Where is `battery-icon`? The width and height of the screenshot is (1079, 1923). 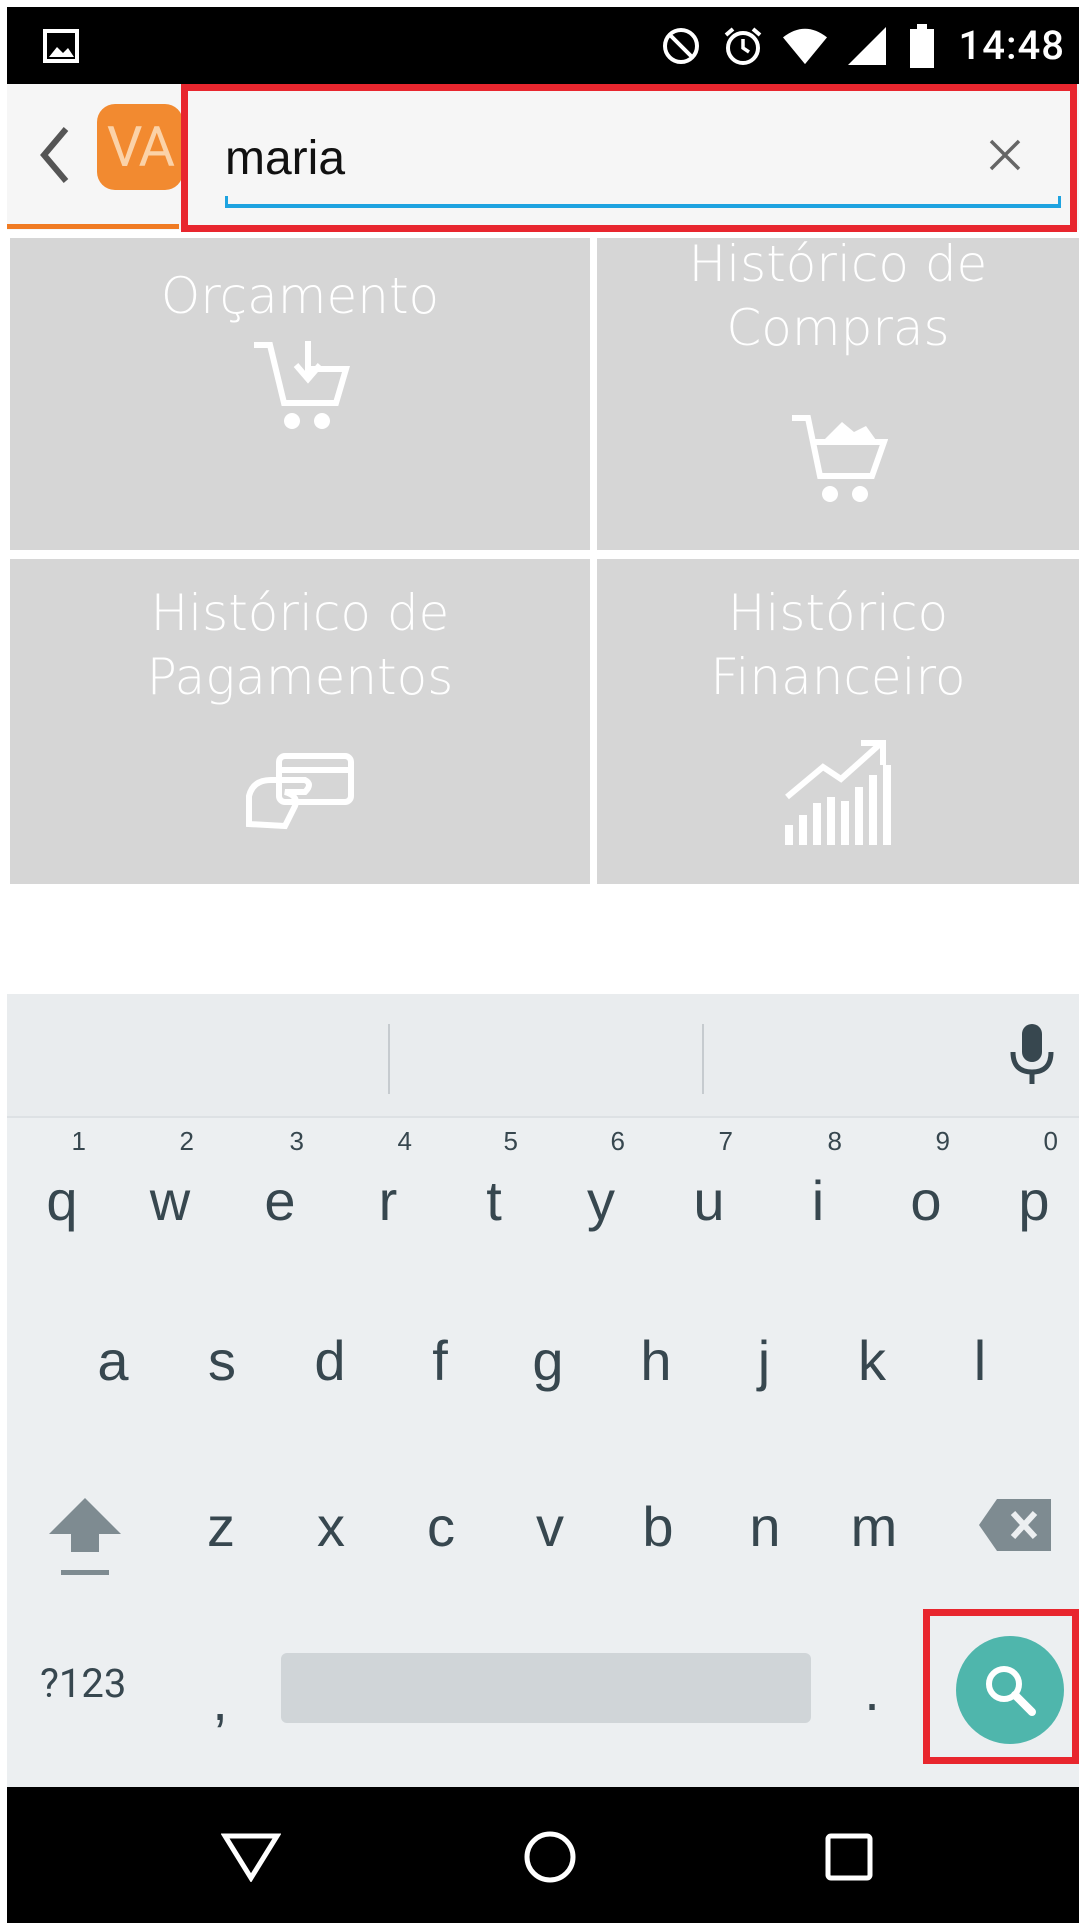
battery-icon is located at coordinates (922, 45).